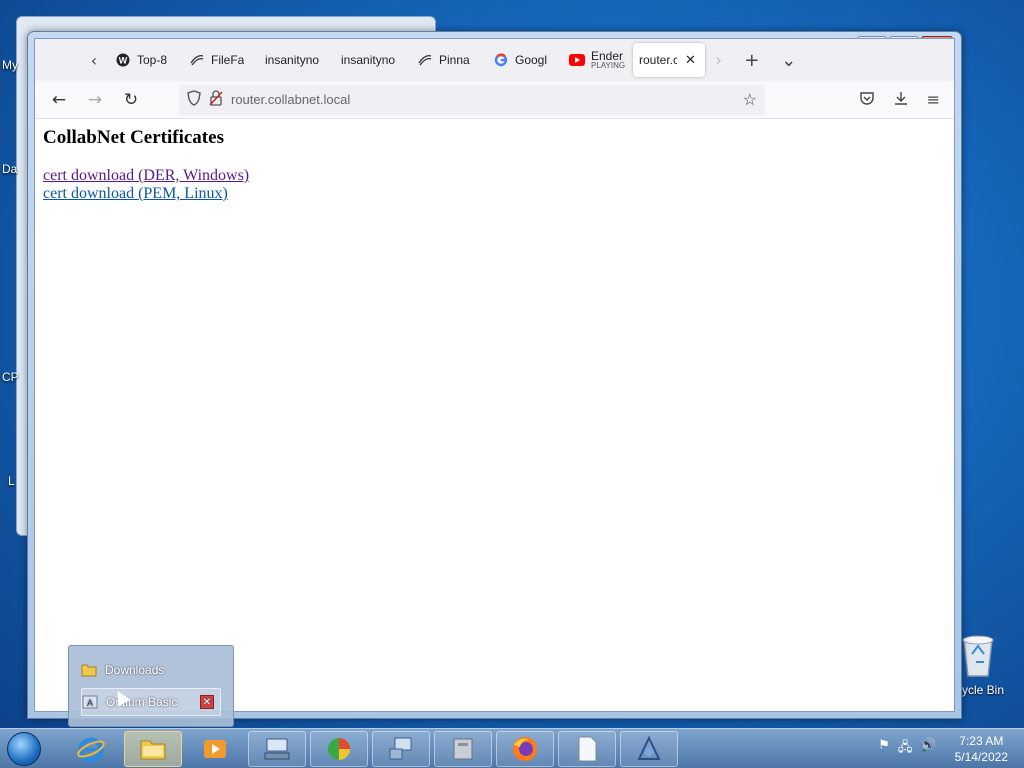  What do you see at coordinates (901, 100) in the screenshot?
I see `downloads-icon` at bounding box center [901, 100].